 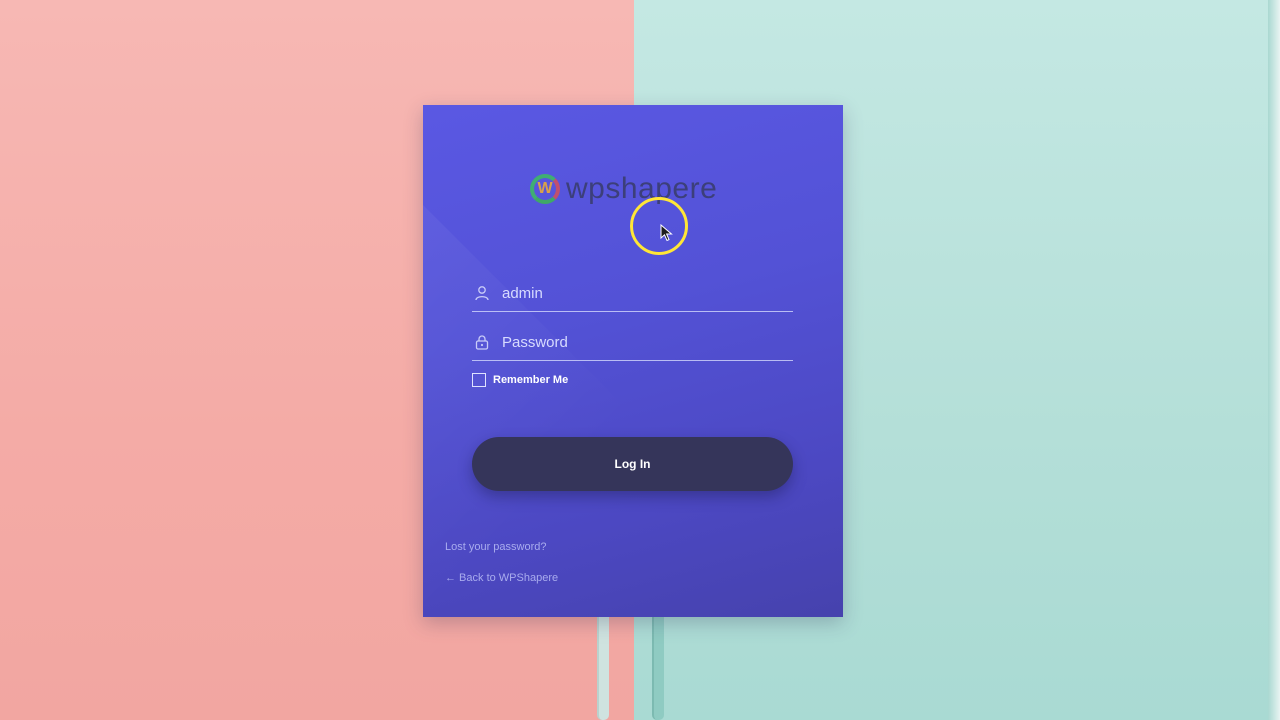 I want to click on logo-mark-icon: W, so click(x=545, y=189).